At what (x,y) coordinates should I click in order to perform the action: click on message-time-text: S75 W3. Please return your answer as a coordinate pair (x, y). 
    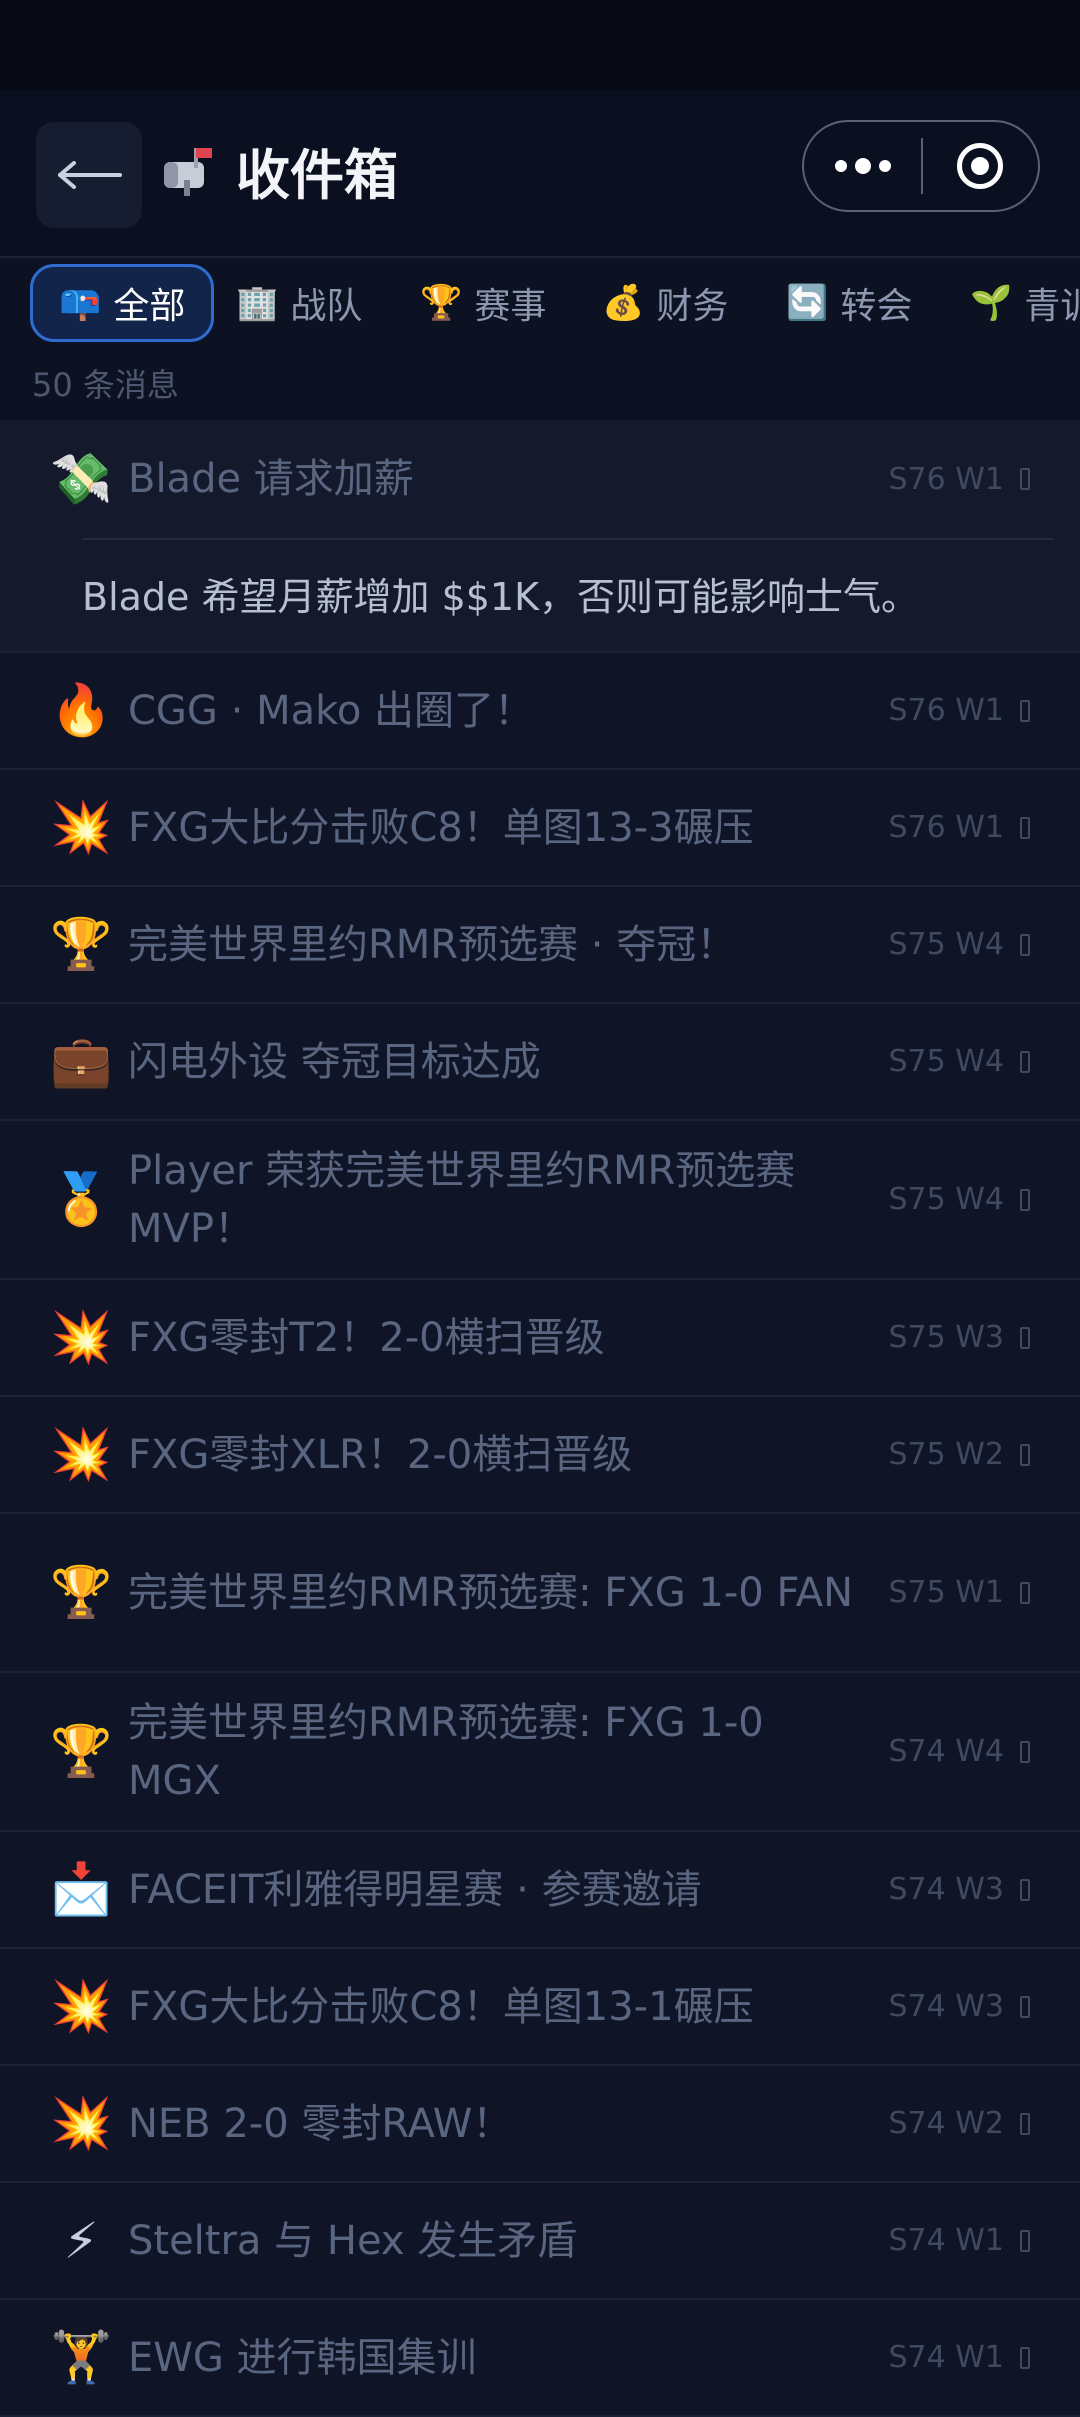
    Looking at the image, I should click on (946, 1337).